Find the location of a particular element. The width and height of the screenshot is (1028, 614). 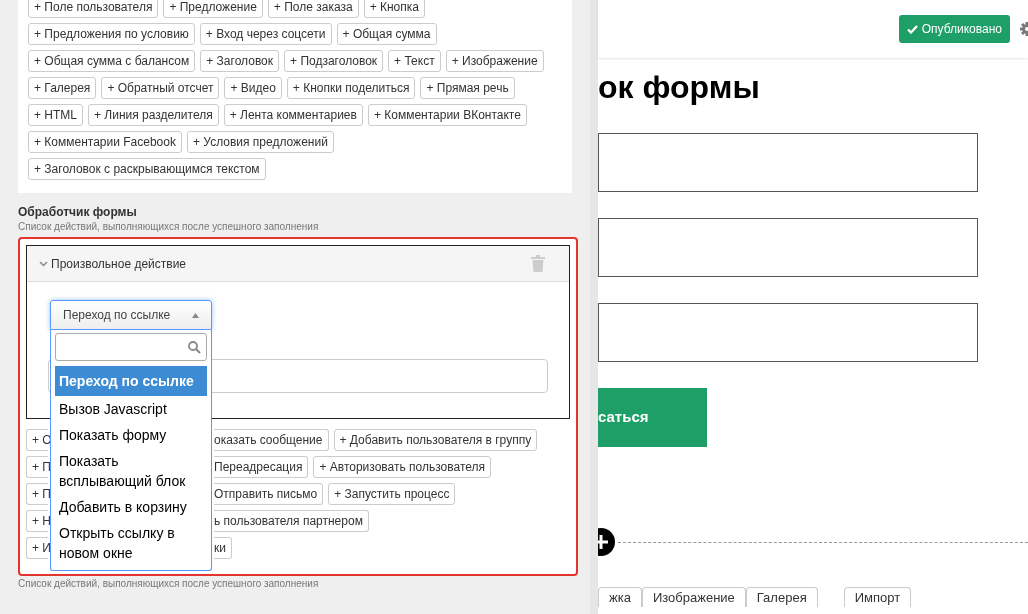

search-icon is located at coordinates (194, 347).